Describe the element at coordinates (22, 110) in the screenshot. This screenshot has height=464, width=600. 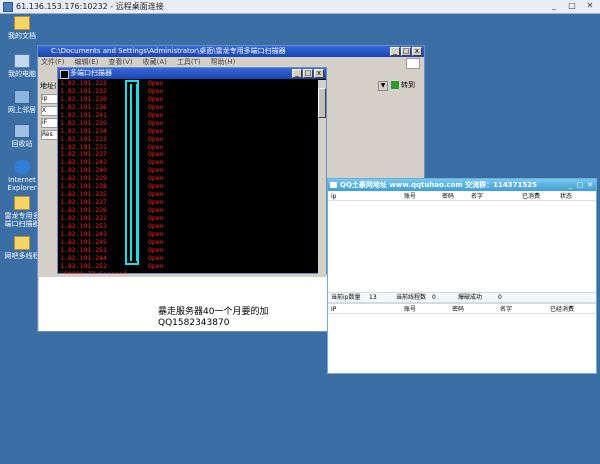
I see `desktop-icon-label: 网上邻居` at that location.